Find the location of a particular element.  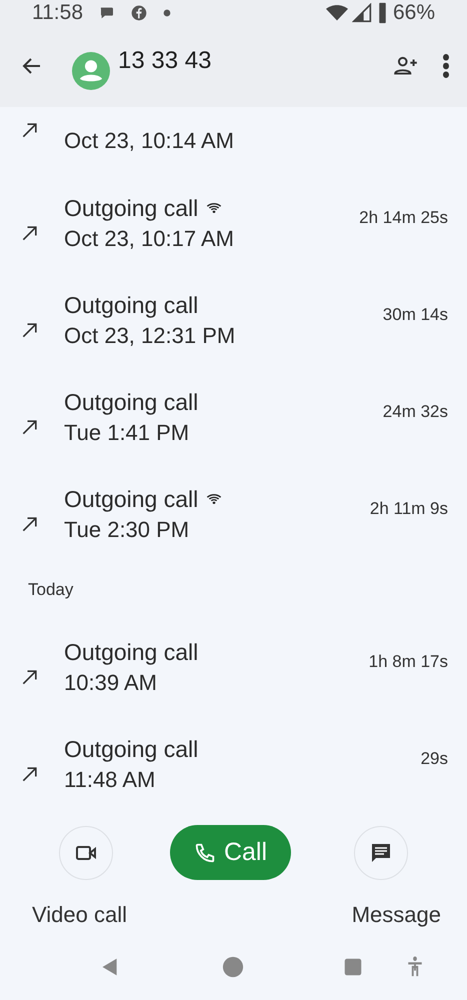

more-vertical-icon is located at coordinates (446, 66).